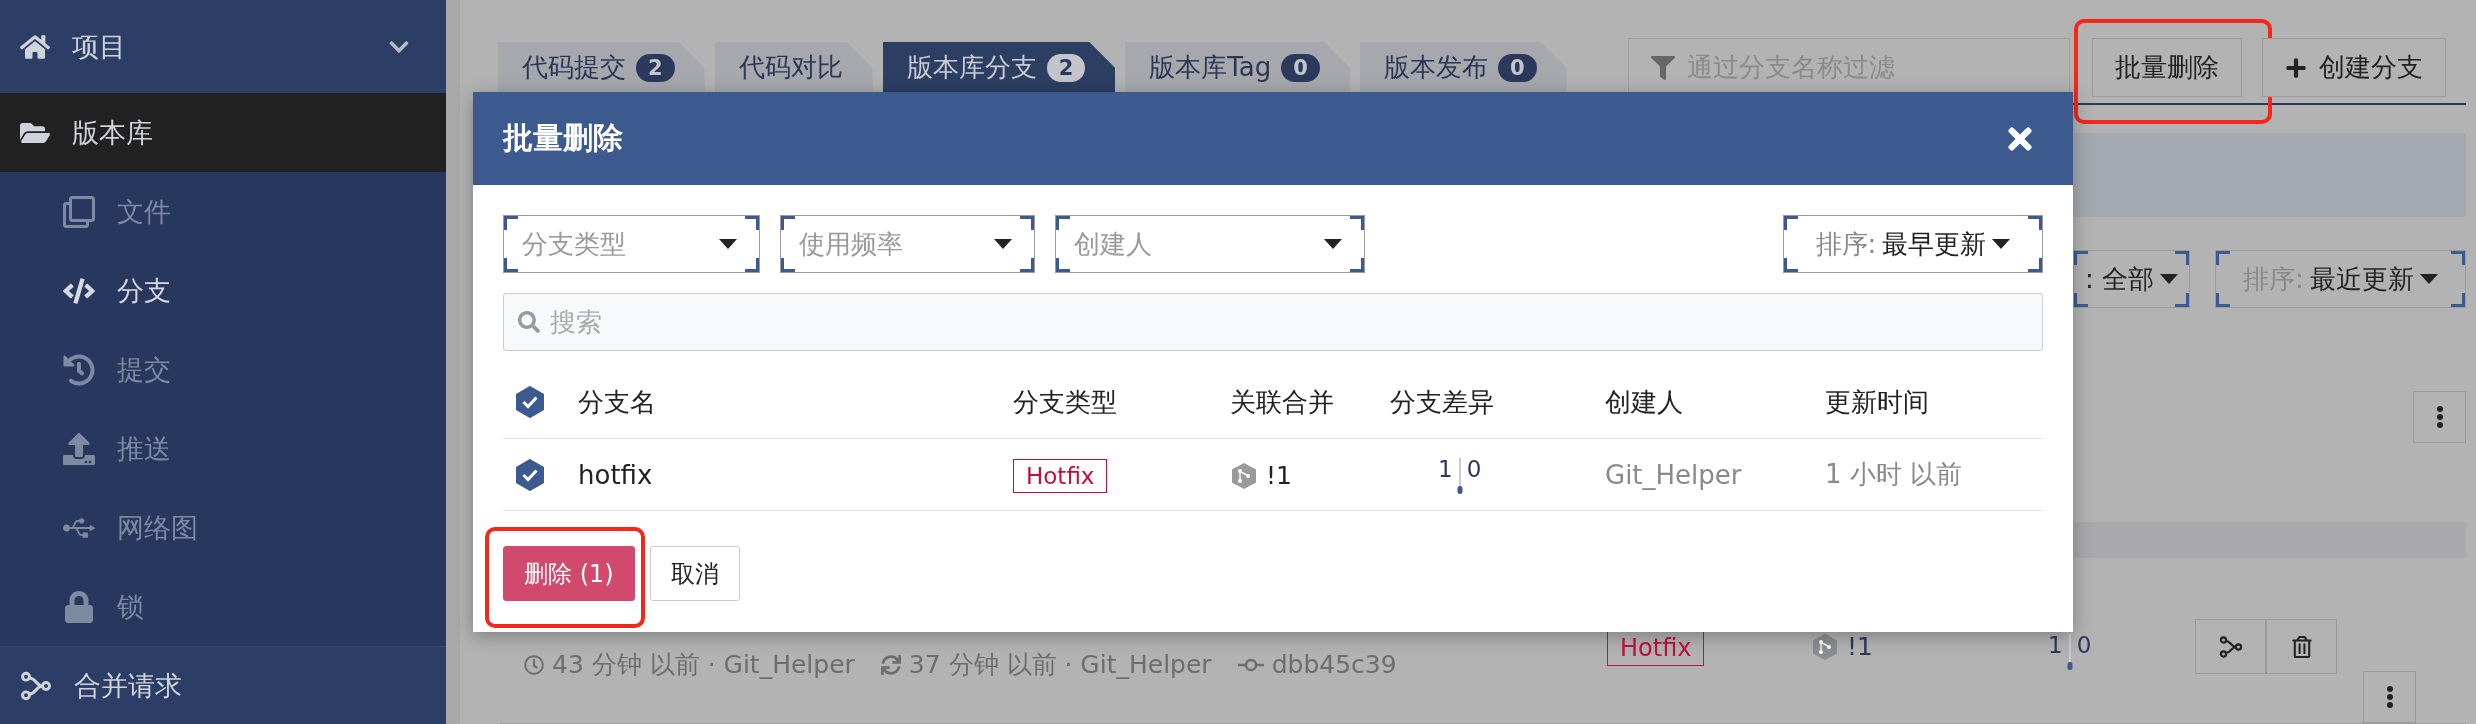 This screenshot has height=724, width=2476. What do you see at coordinates (576, 322) in the screenshot?
I see `search-placeholder: 搜索` at bounding box center [576, 322].